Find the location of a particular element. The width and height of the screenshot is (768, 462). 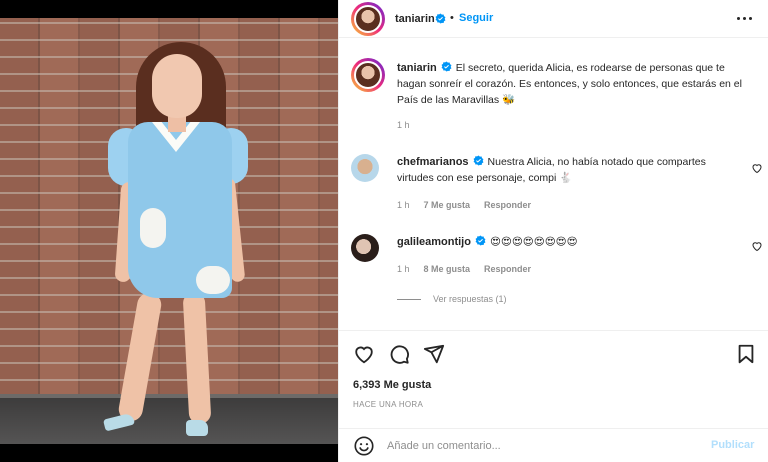

likes-count: 6,393 Me gusta is located at coordinates (392, 385).